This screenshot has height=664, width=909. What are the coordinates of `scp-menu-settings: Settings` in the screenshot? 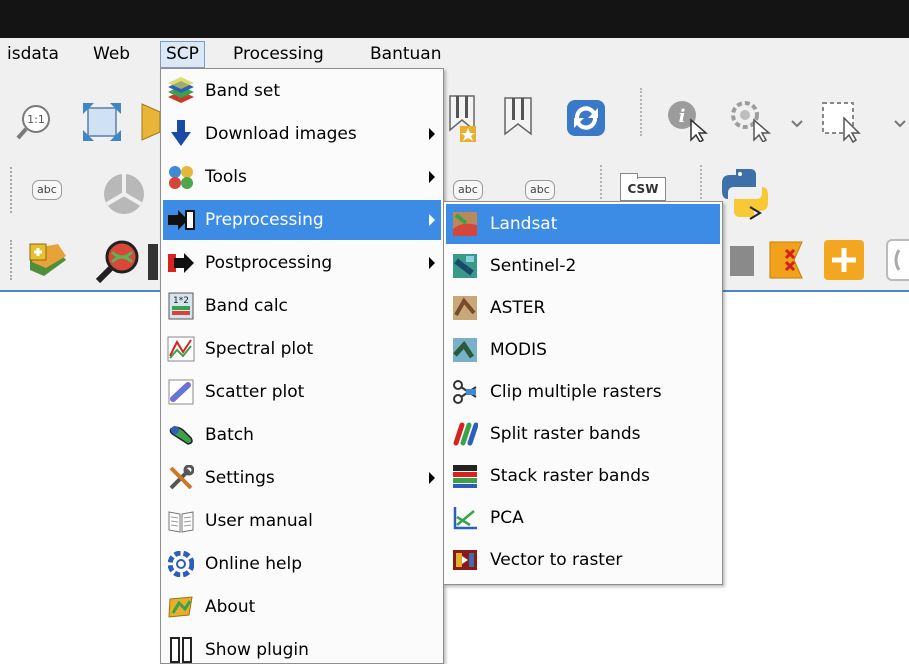 It's located at (302, 478).